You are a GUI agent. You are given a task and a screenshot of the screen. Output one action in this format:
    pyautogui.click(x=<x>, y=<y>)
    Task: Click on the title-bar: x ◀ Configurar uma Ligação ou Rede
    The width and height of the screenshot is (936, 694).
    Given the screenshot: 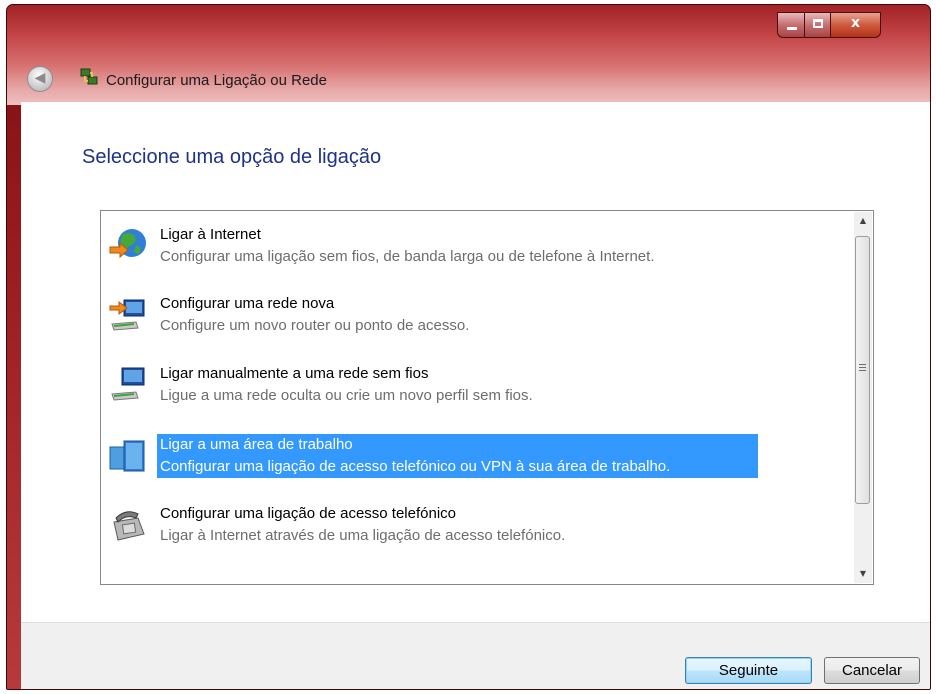 What is the action you would take?
    pyautogui.click(x=468, y=55)
    